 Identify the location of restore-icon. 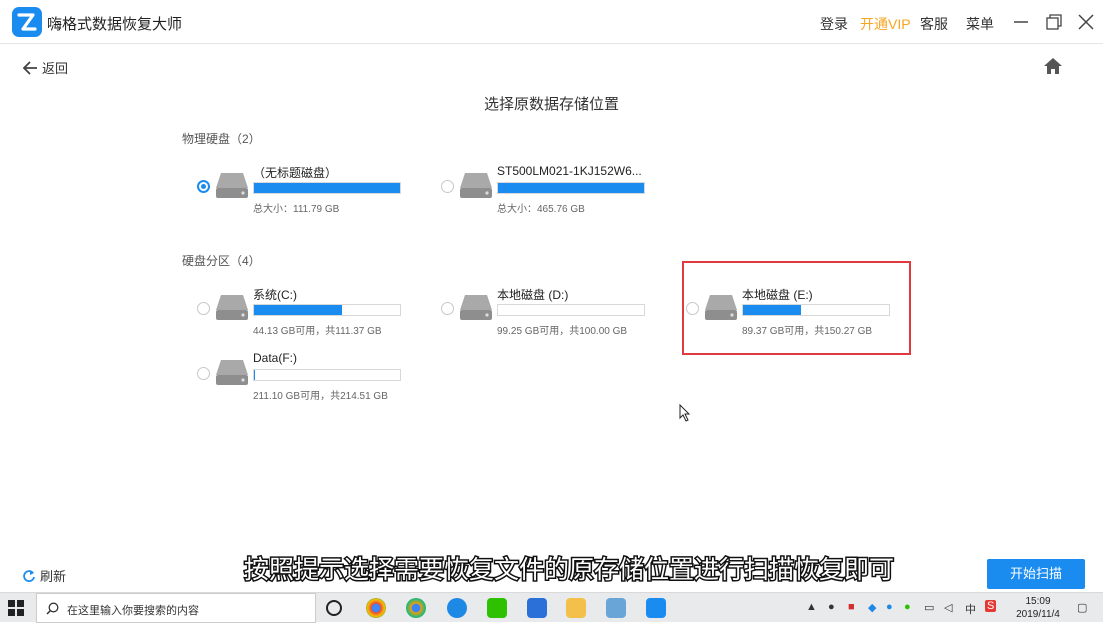
(1054, 22).